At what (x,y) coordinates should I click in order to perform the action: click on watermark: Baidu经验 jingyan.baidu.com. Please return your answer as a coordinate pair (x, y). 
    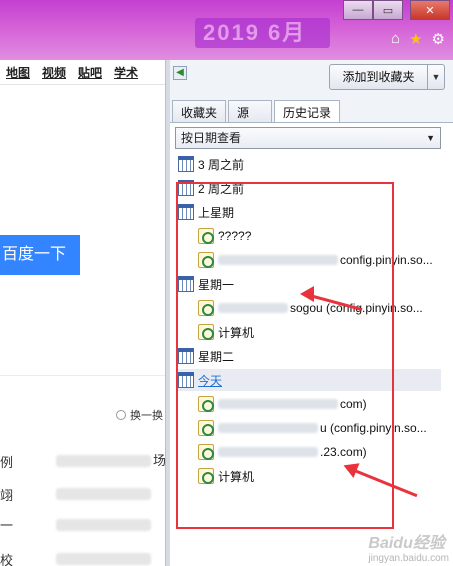
    Looking at the image, I should click on (408, 546).